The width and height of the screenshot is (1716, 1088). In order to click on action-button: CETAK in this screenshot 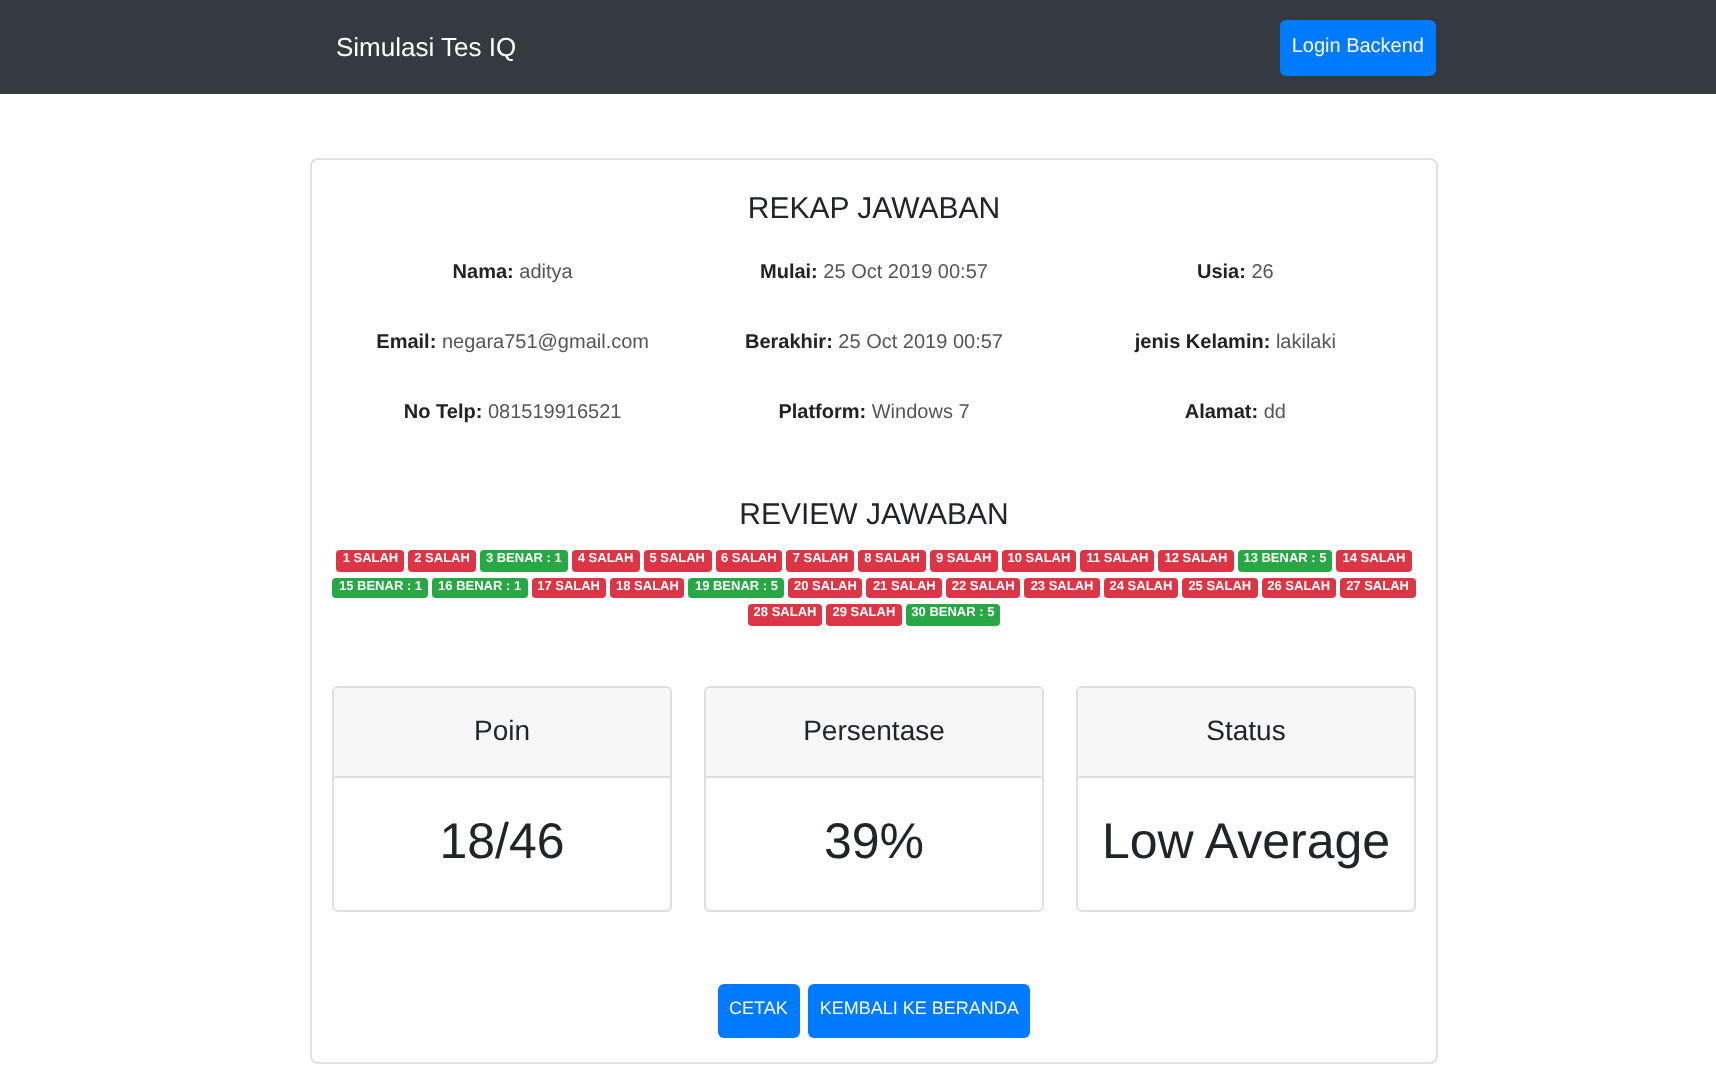, I will do `click(758, 1010)`.